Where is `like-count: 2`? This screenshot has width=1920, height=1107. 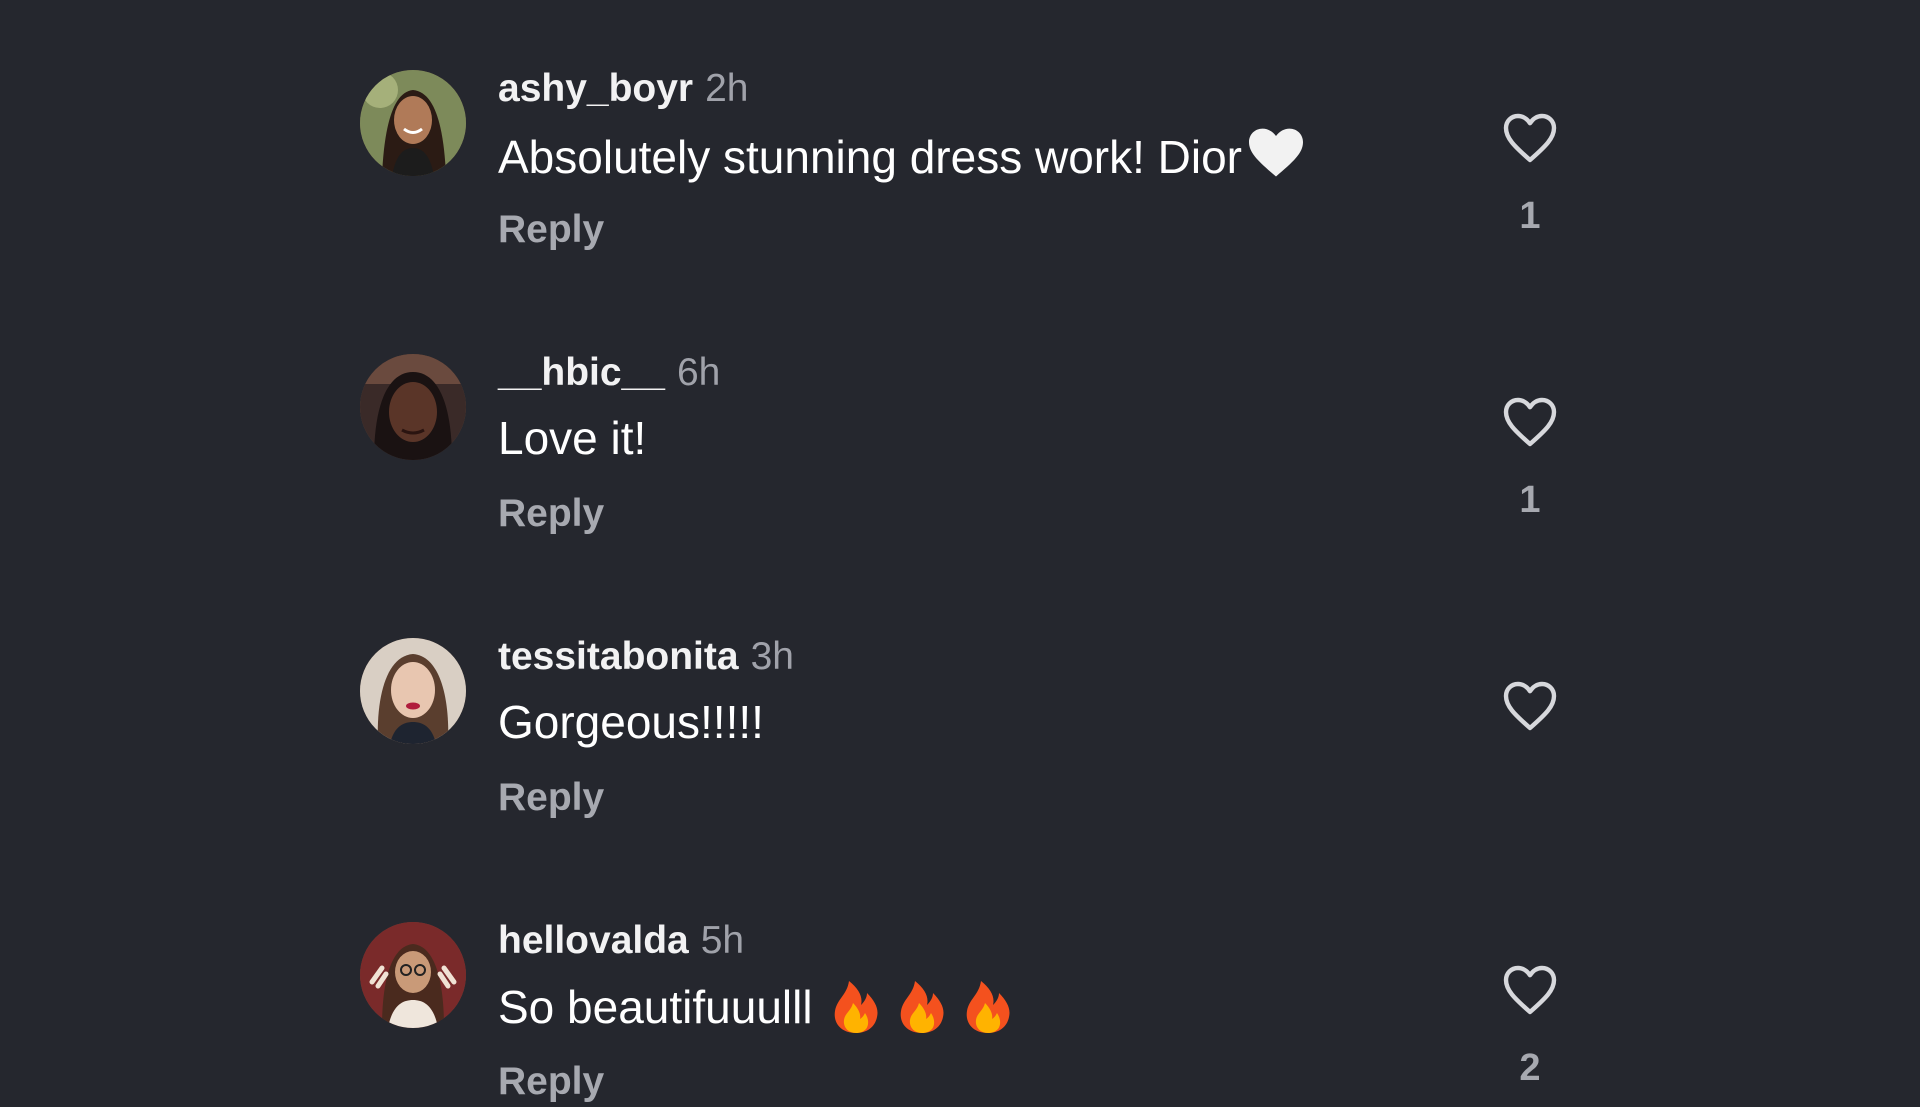
like-count: 2 is located at coordinates (1530, 1068).